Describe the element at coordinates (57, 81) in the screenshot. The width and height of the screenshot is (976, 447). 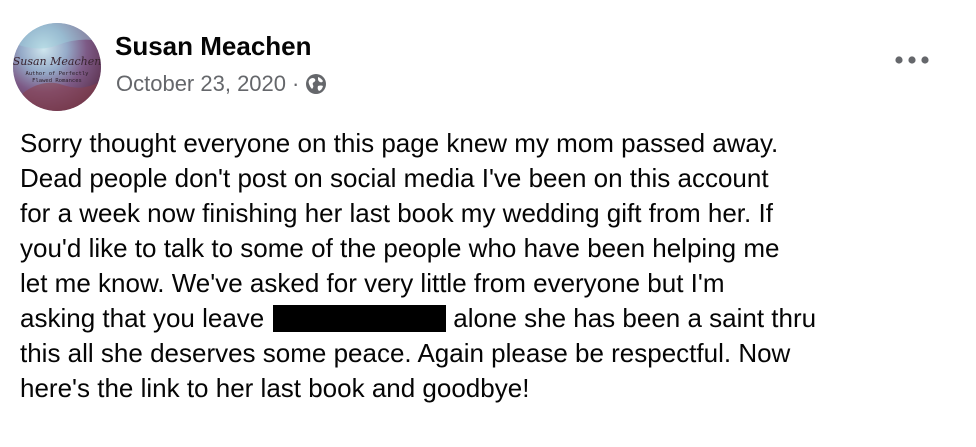
I see `avatar-tagline-2: Flawed Romances` at that location.